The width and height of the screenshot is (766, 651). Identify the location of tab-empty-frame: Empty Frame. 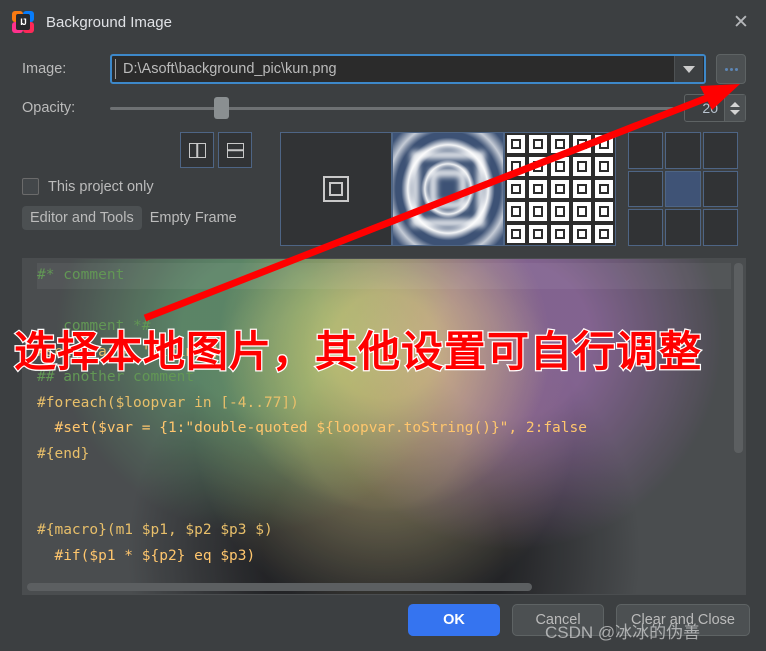
(193, 218).